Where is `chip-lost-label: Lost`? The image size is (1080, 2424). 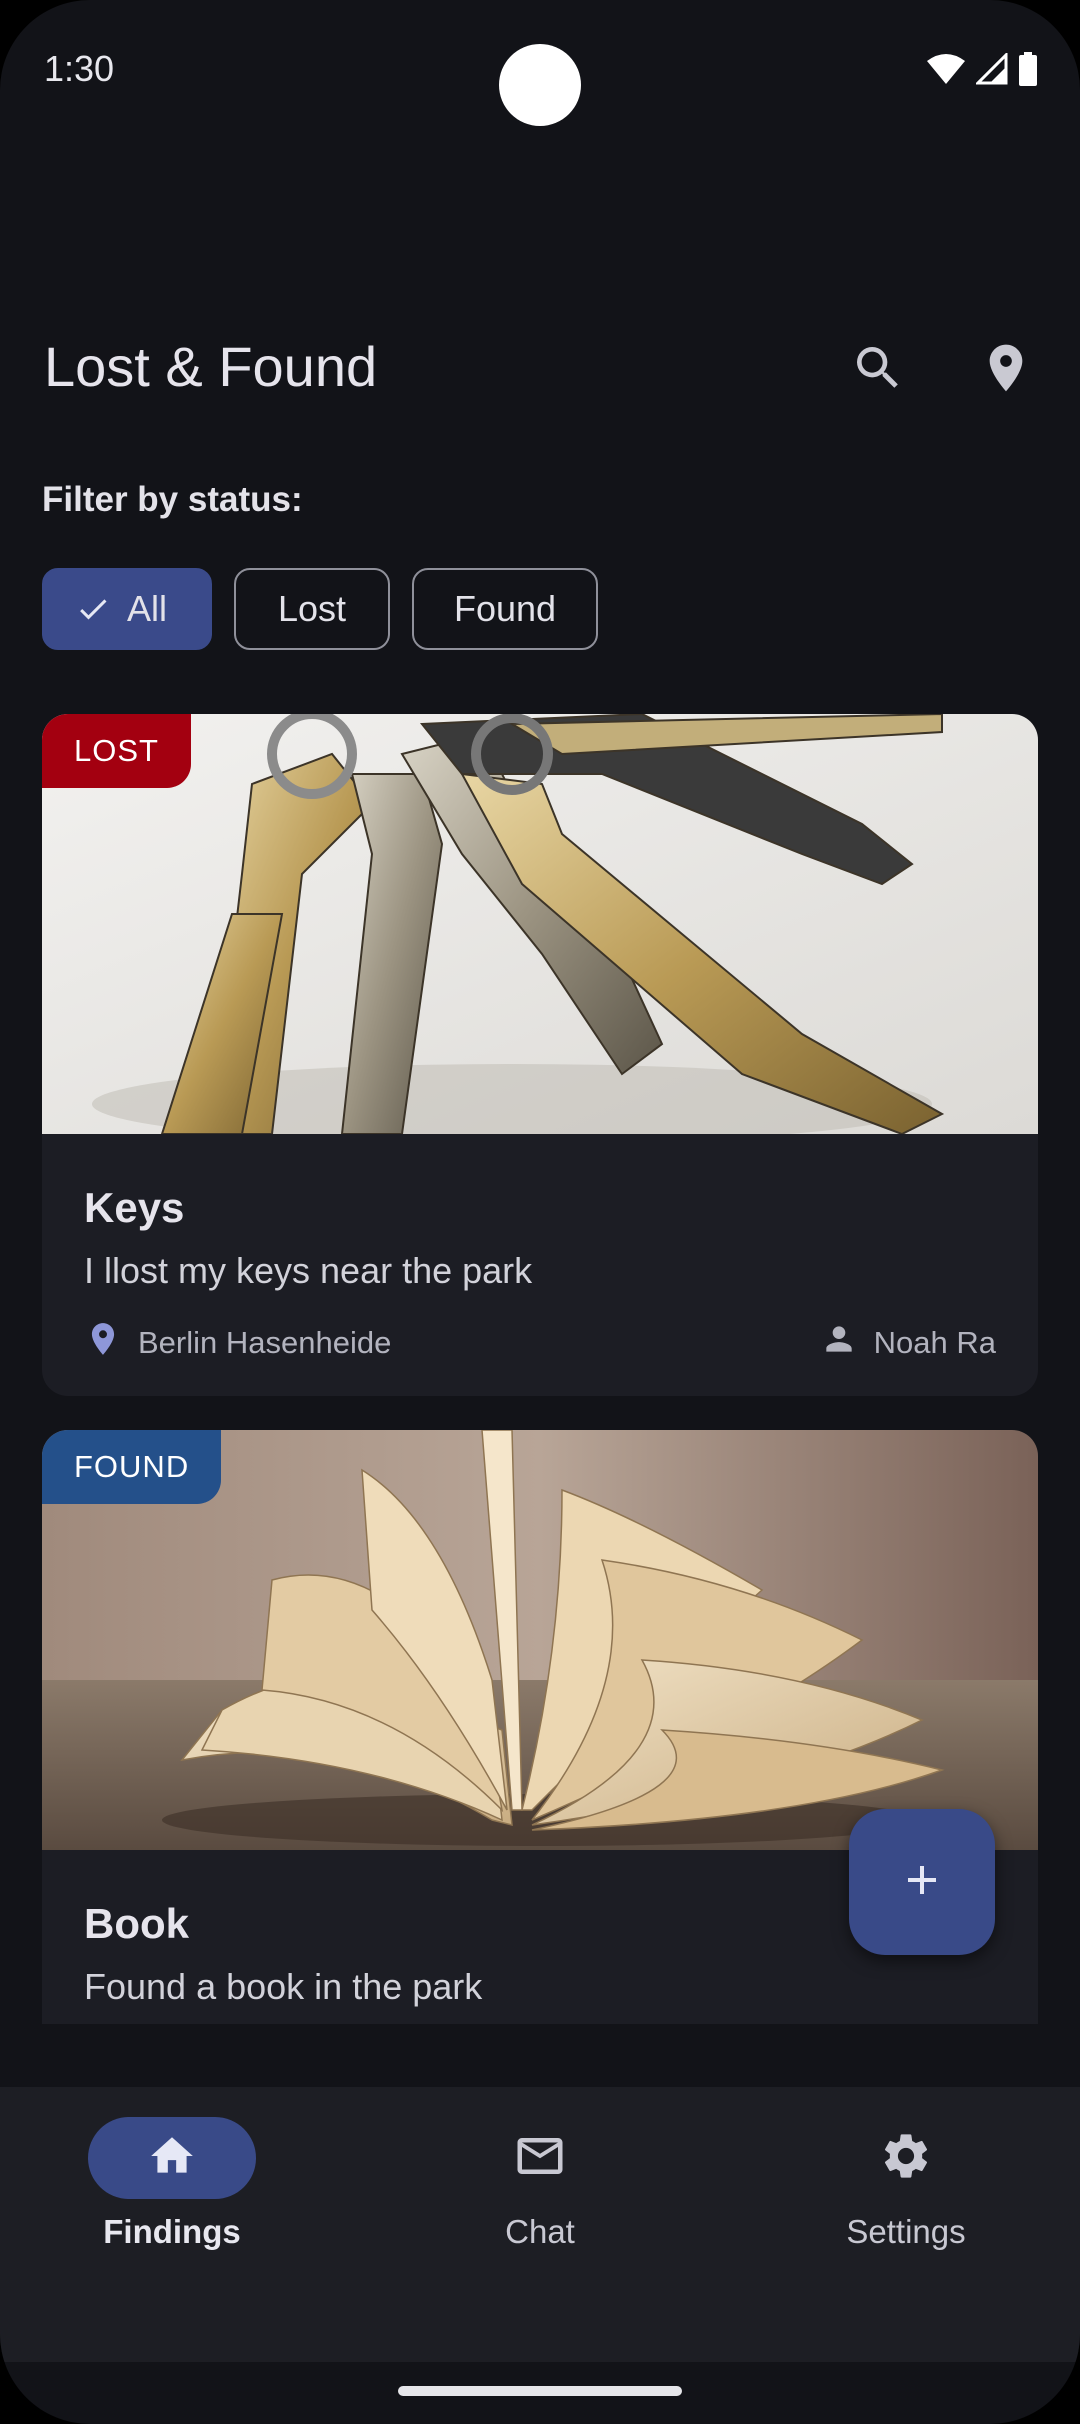
chip-lost-label: Lost is located at coordinates (312, 608).